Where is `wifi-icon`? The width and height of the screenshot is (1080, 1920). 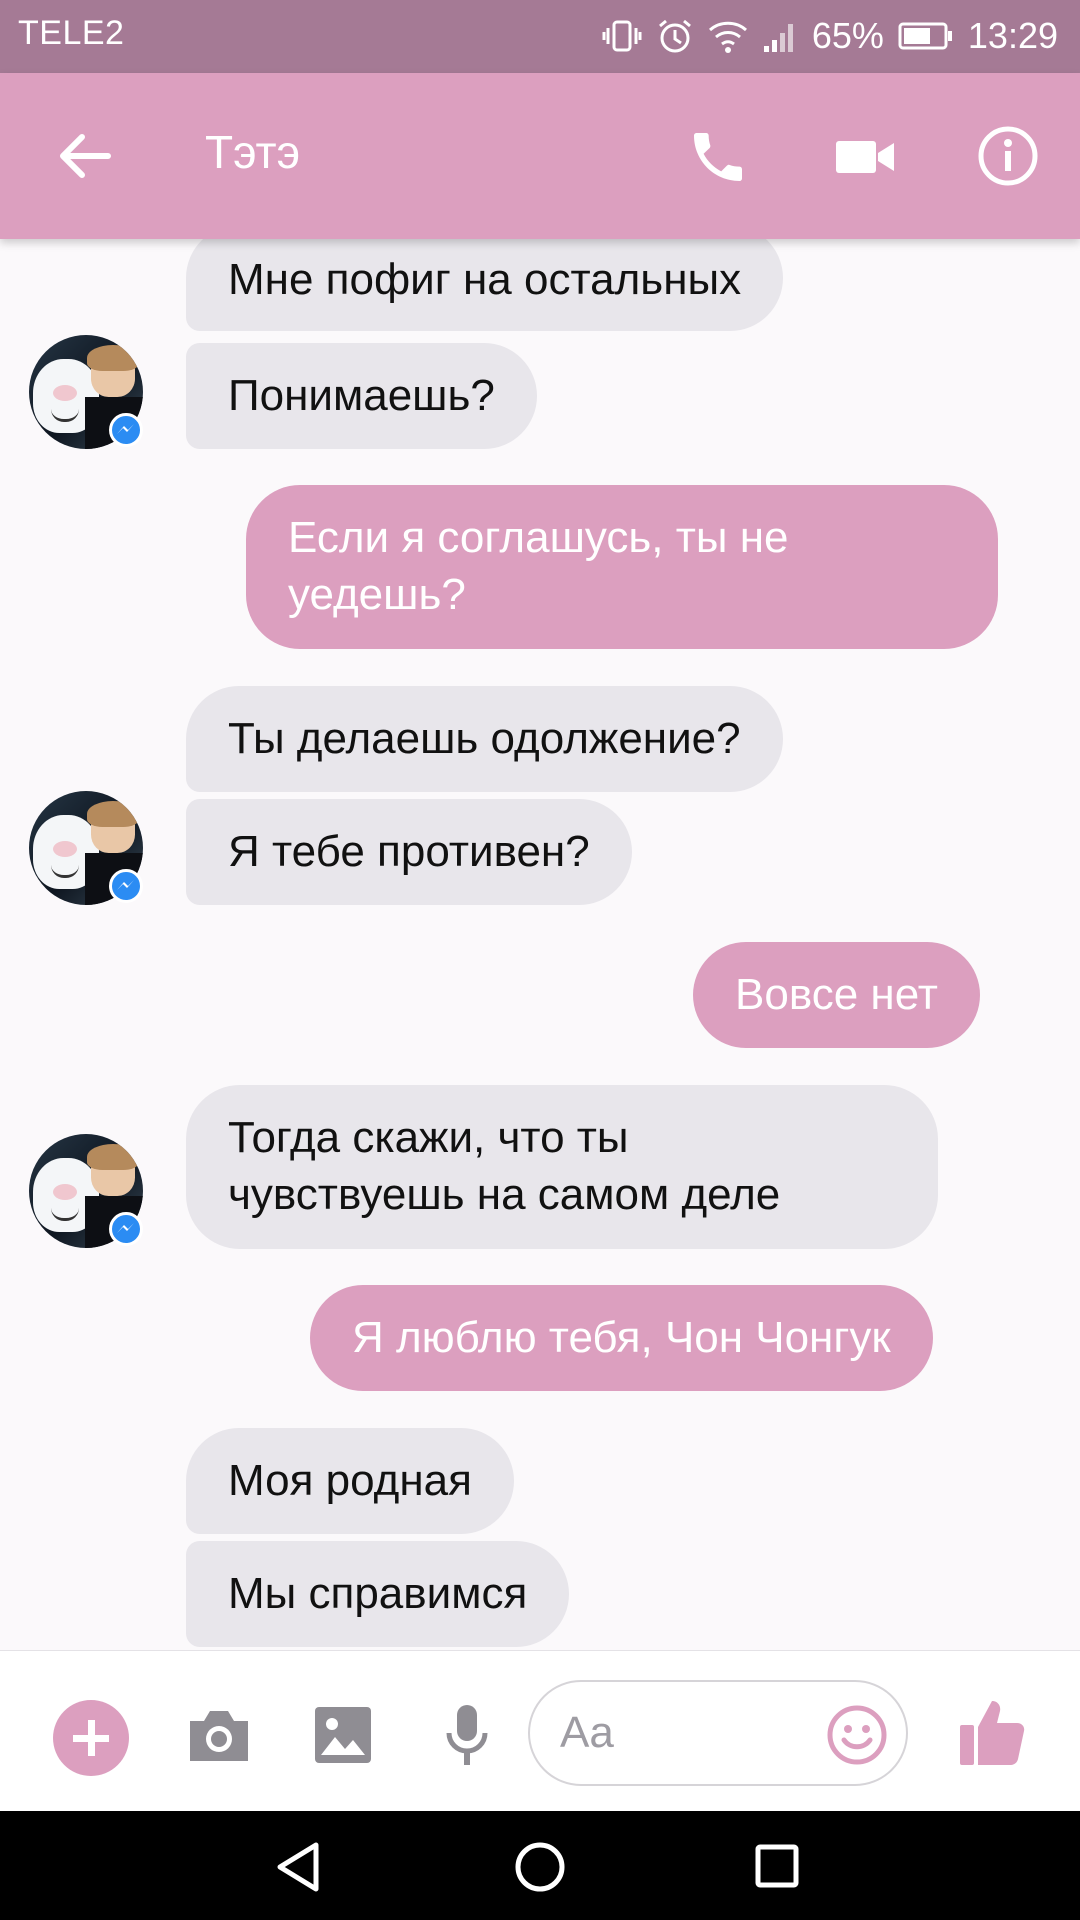 wifi-icon is located at coordinates (728, 36).